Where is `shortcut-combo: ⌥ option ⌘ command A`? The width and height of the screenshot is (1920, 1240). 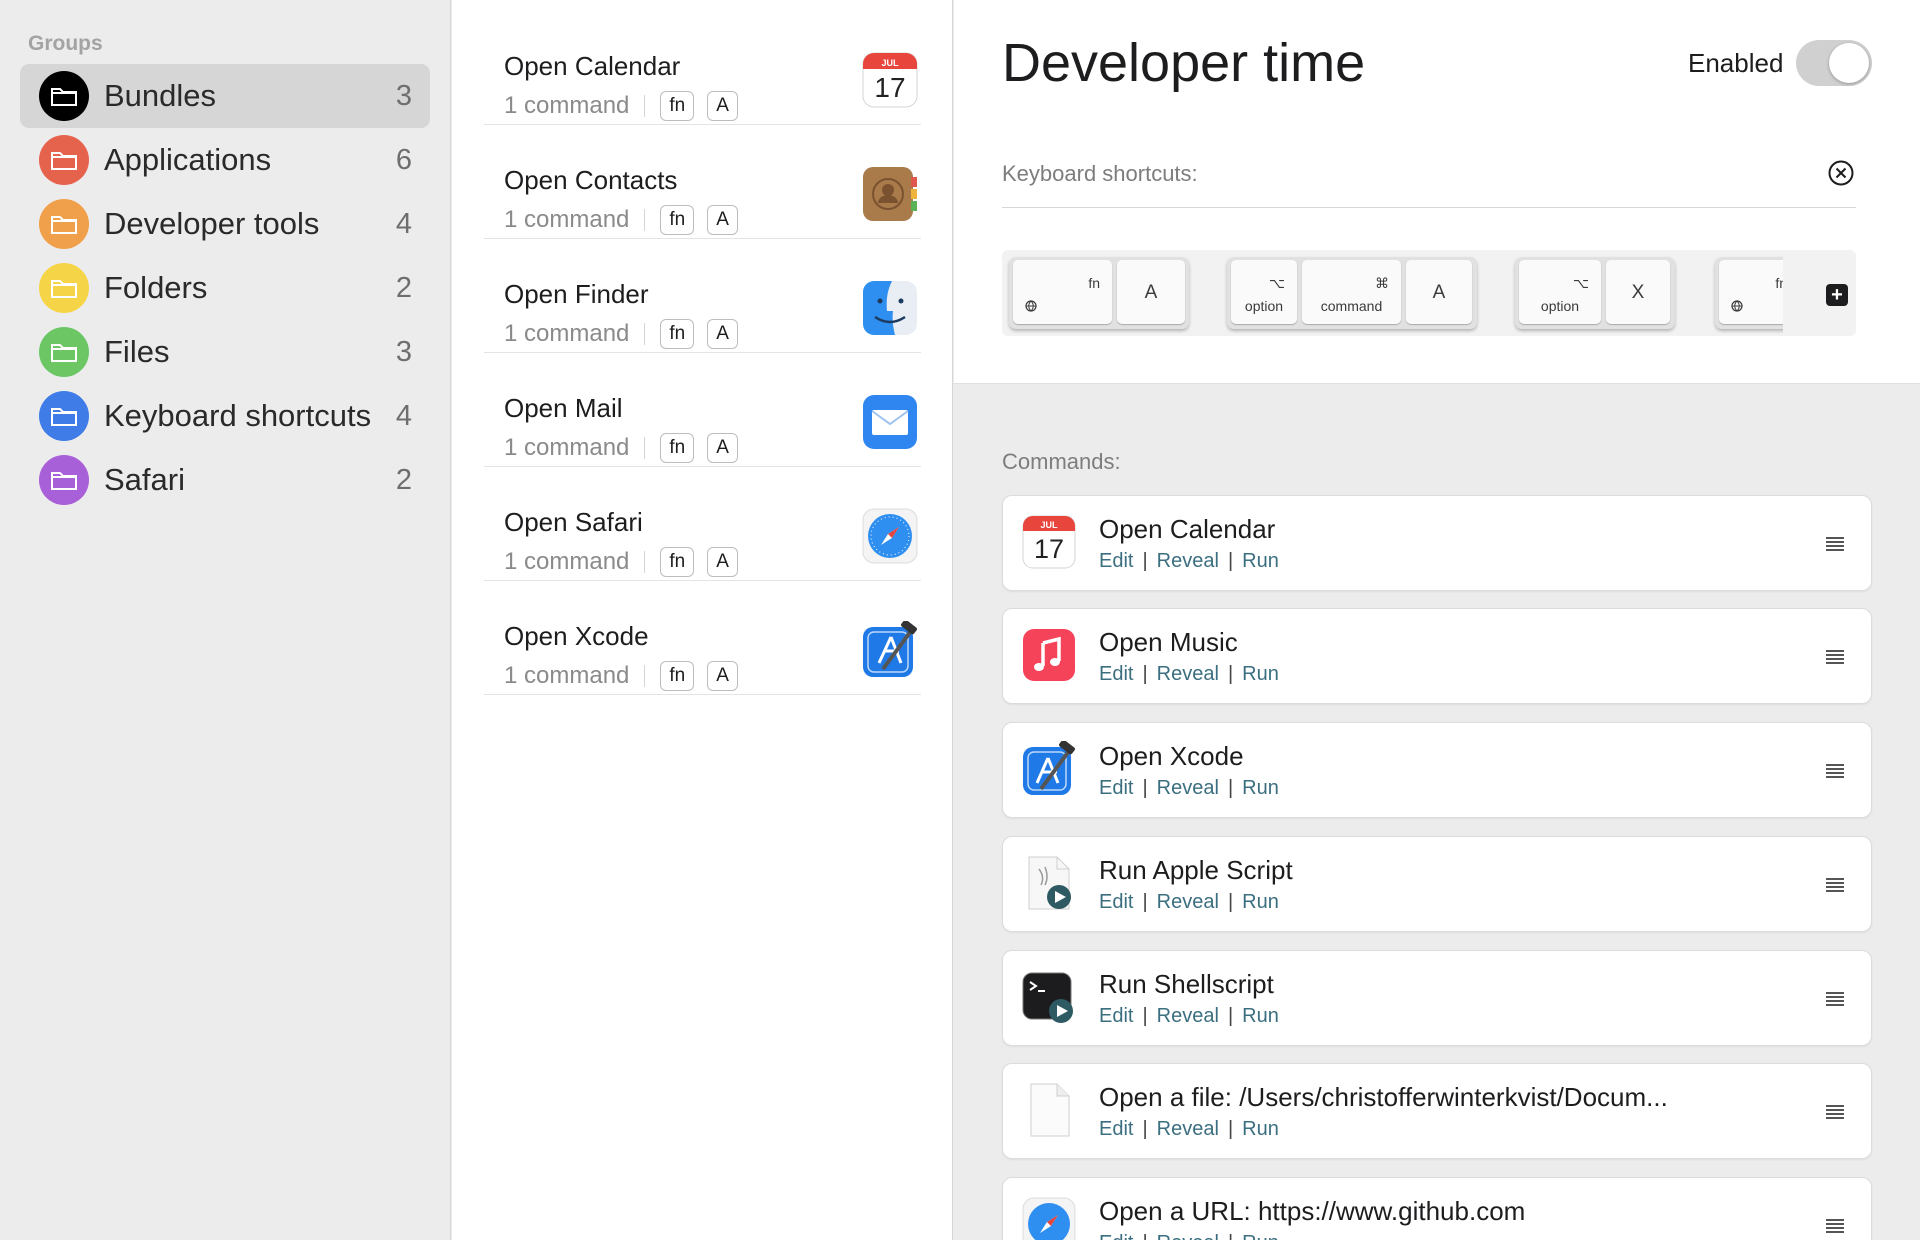 shortcut-combo: ⌥ option ⌘ command A is located at coordinates (1352, 293).